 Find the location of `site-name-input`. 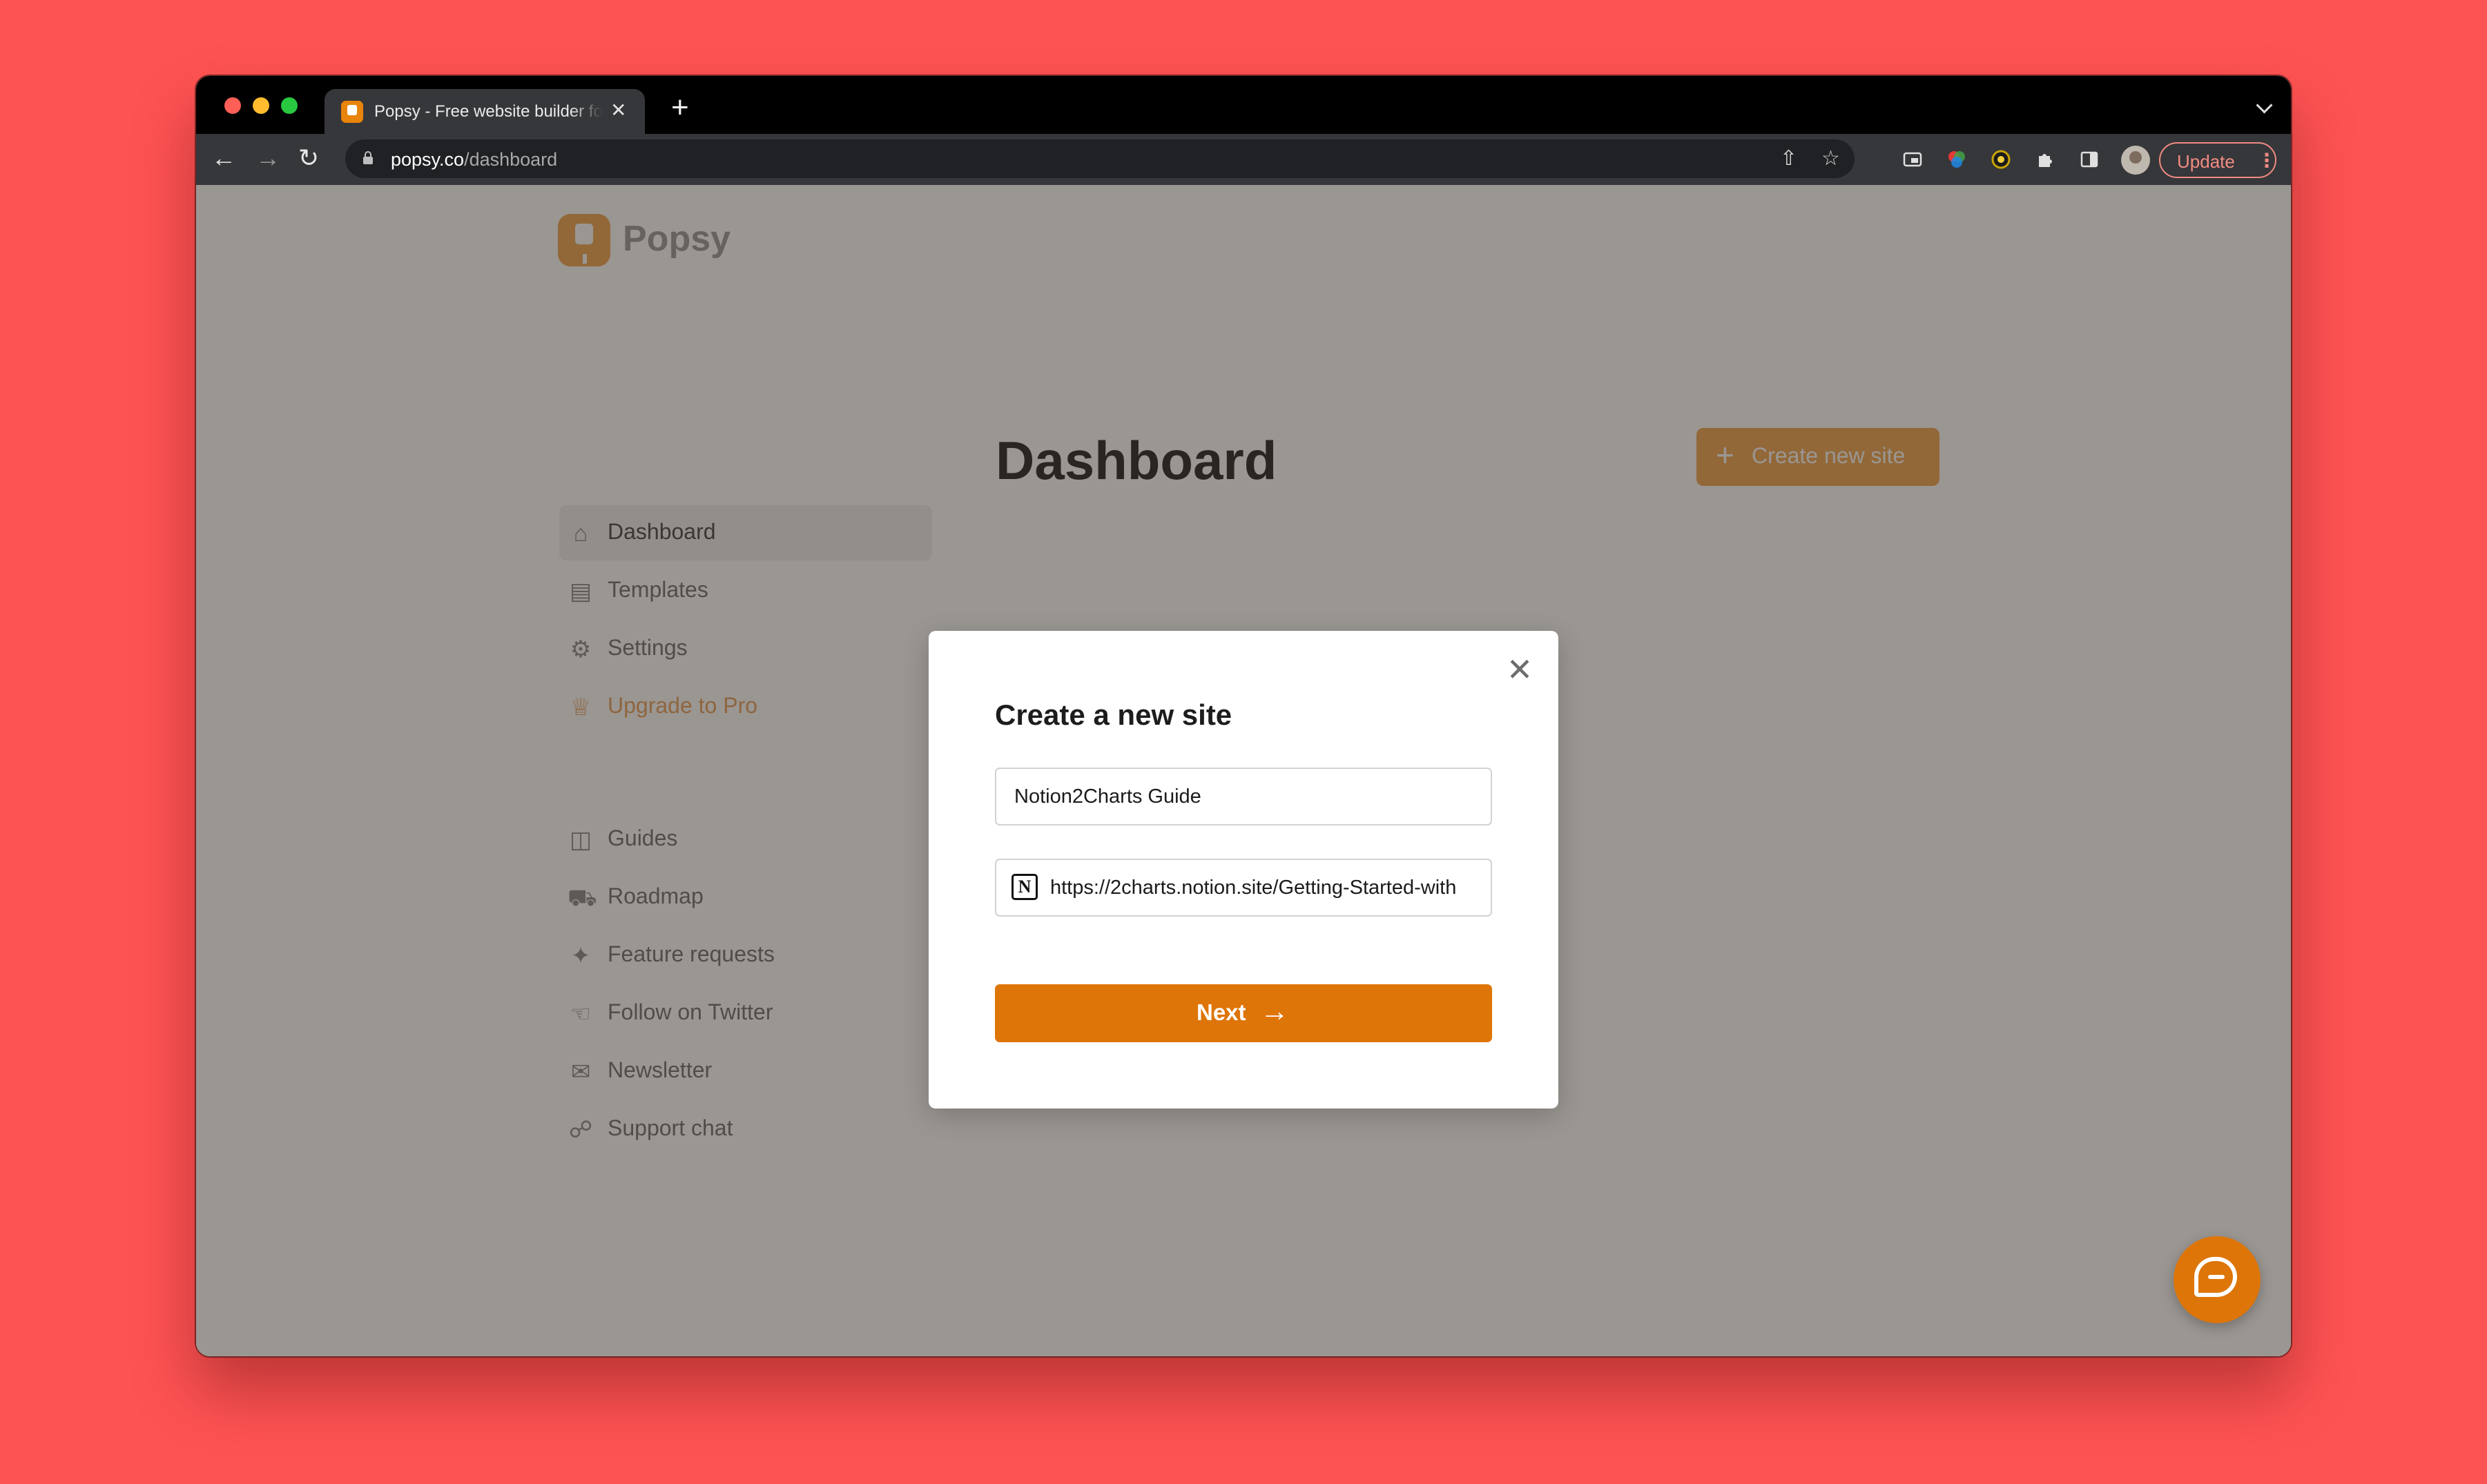

site-name-input is located at coordinates (1242, 797).